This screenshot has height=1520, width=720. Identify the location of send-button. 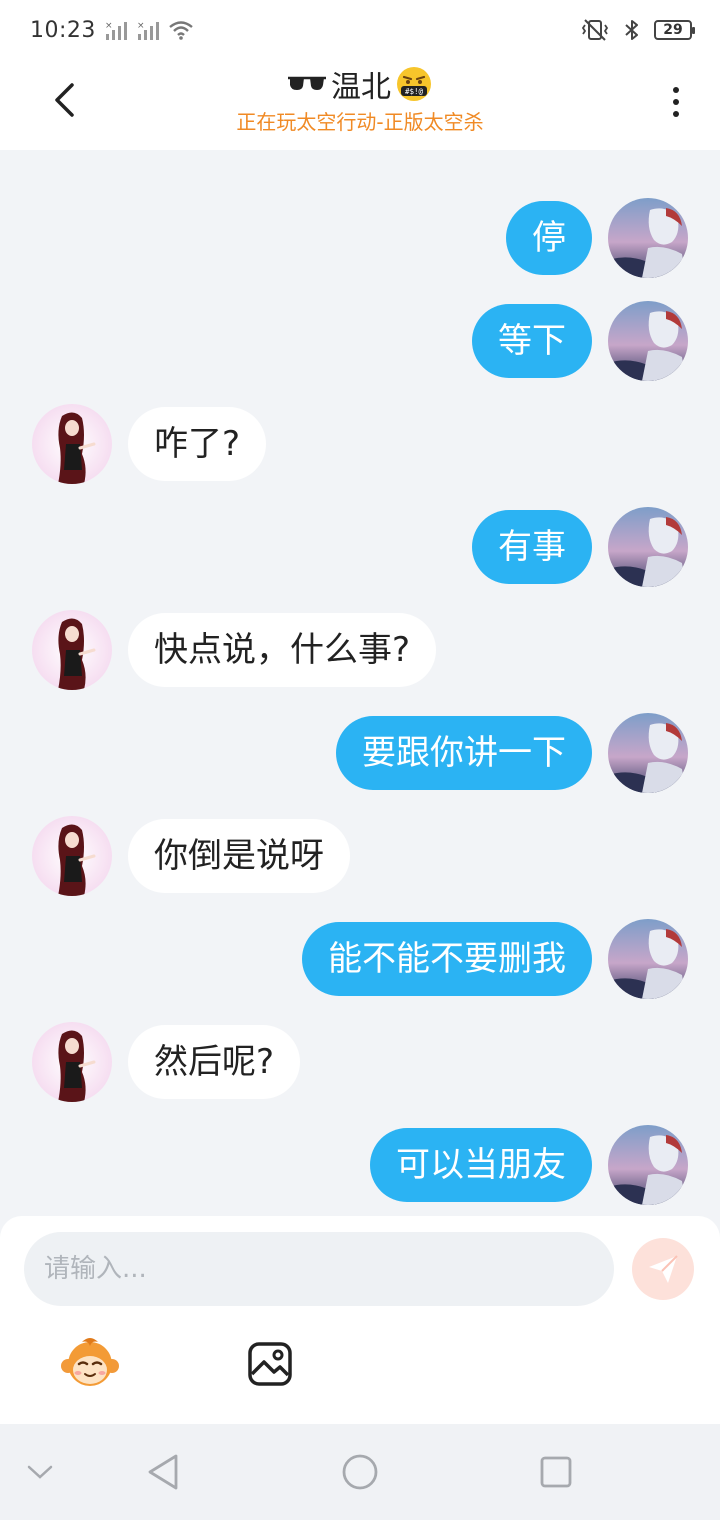
(663, 1269).